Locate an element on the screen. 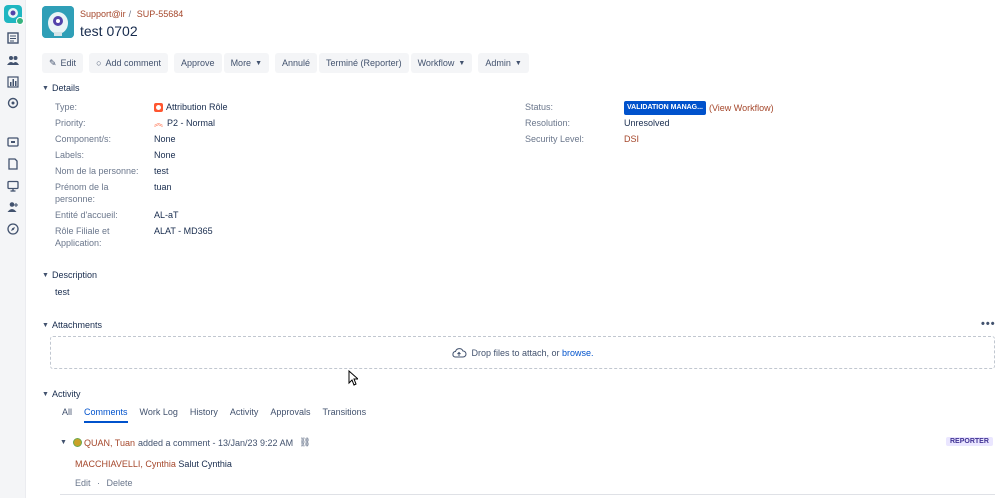 The image size is (999, 498). role-label: Rôle Filiale et Application: is located at coordinates (82, 237).